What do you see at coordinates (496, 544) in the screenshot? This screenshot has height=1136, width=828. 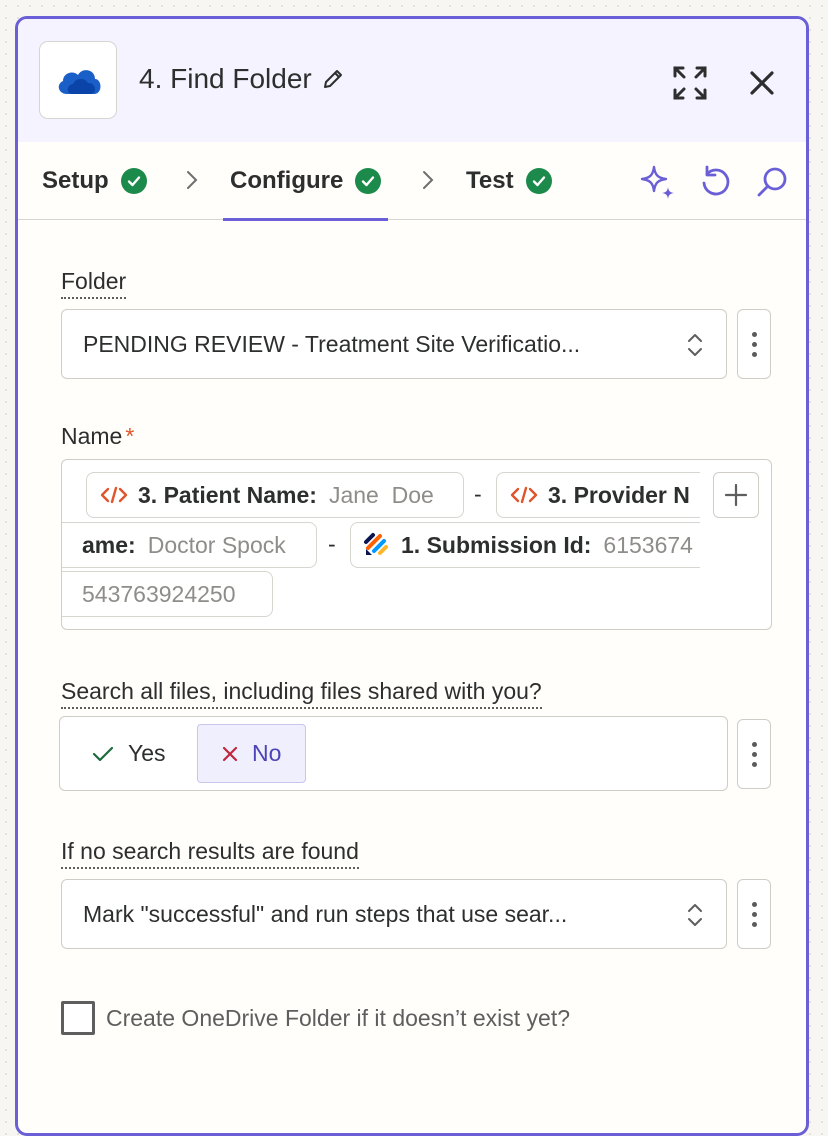 I see `token-label: 1. Submission Id:` at bounding box center [496, 544].